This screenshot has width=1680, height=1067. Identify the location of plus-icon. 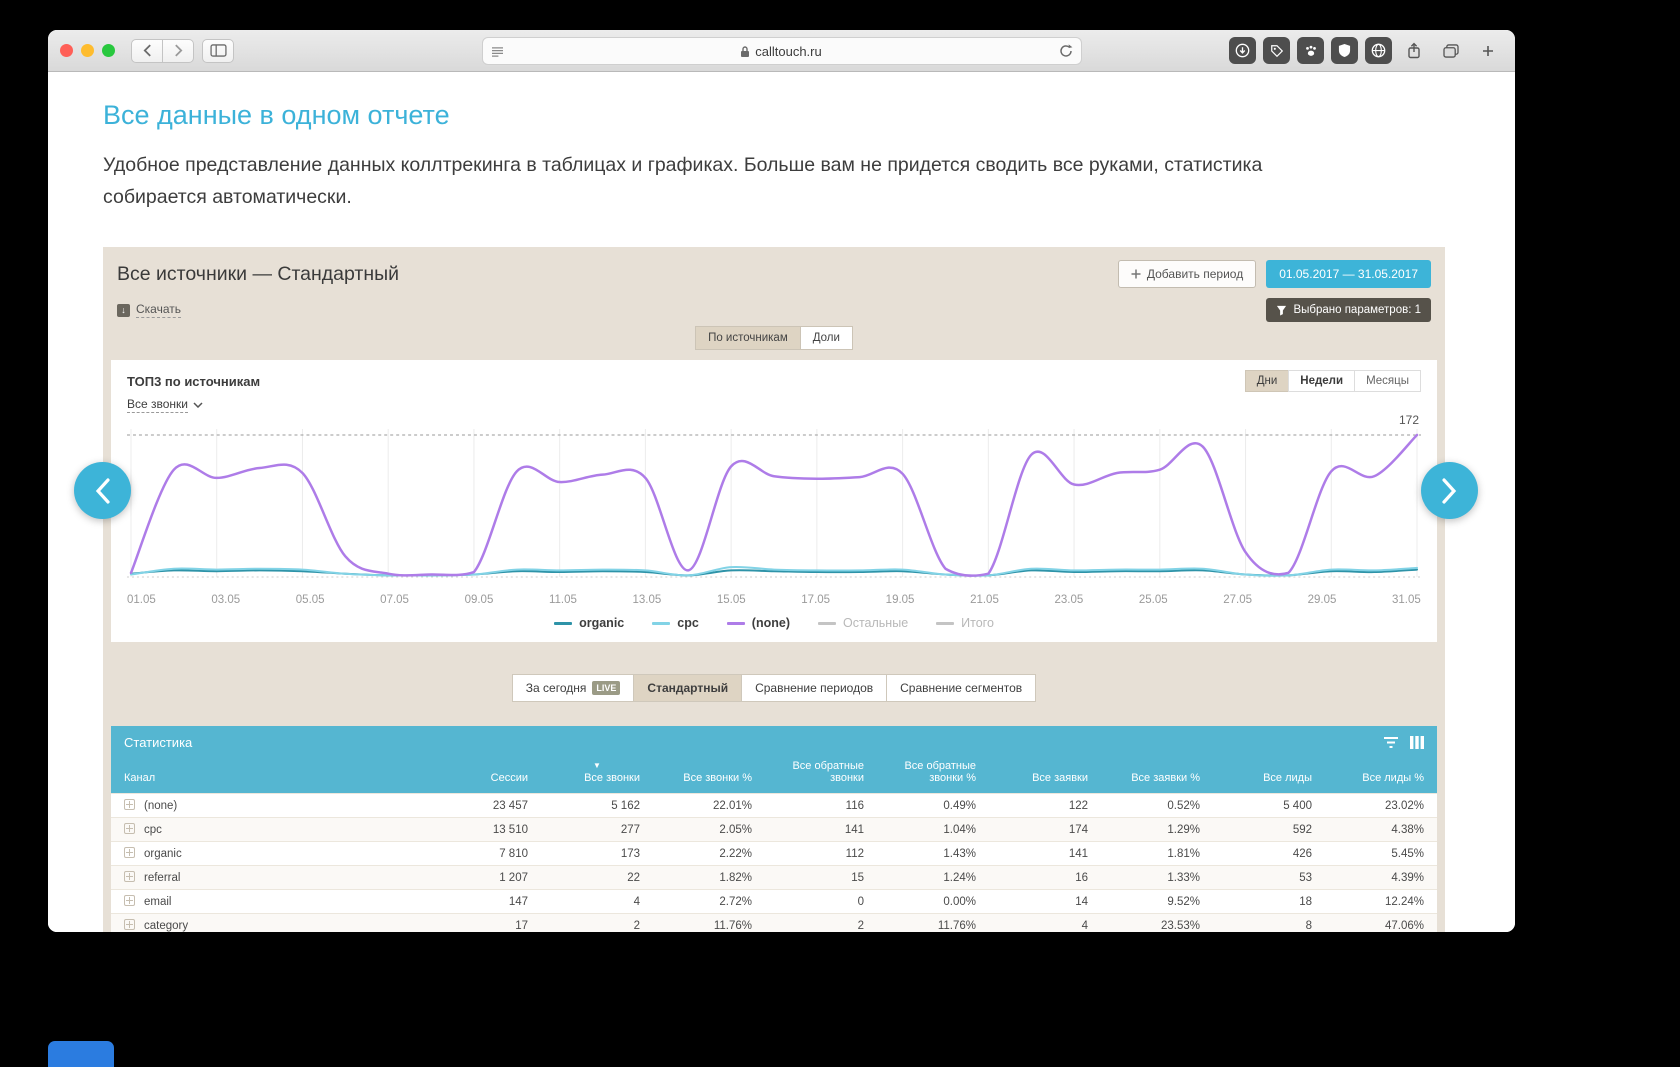
(1488, 50).